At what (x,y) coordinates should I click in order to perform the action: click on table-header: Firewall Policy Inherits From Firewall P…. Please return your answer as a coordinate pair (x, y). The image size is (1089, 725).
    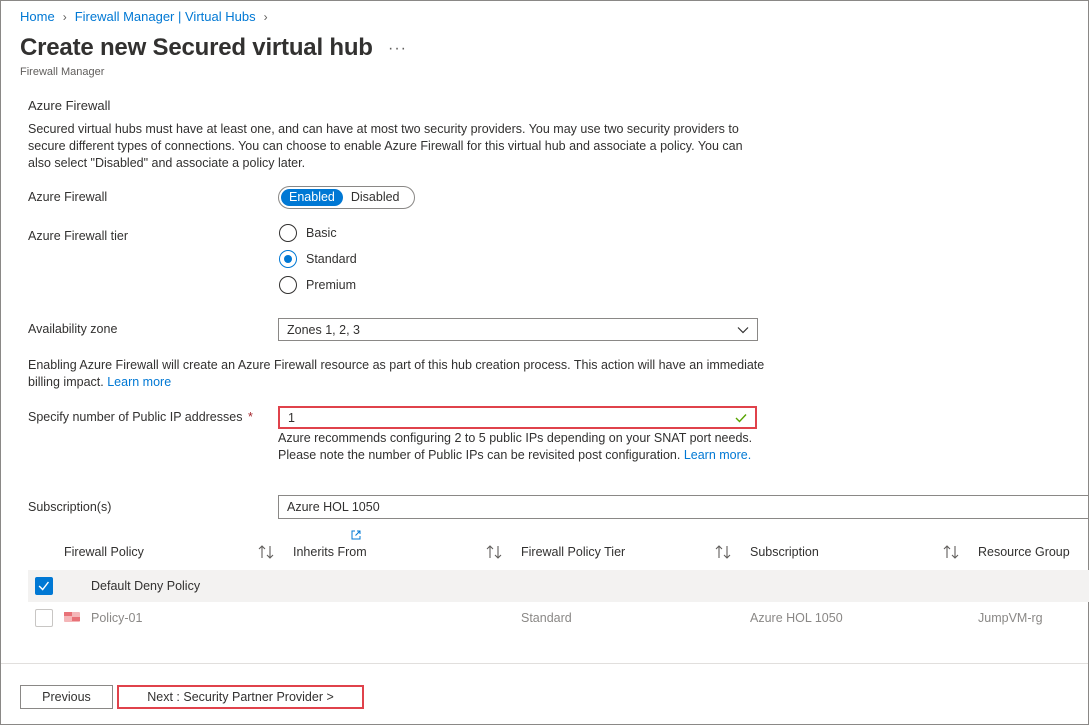
    Looking at the image, I should click on (558, 549).